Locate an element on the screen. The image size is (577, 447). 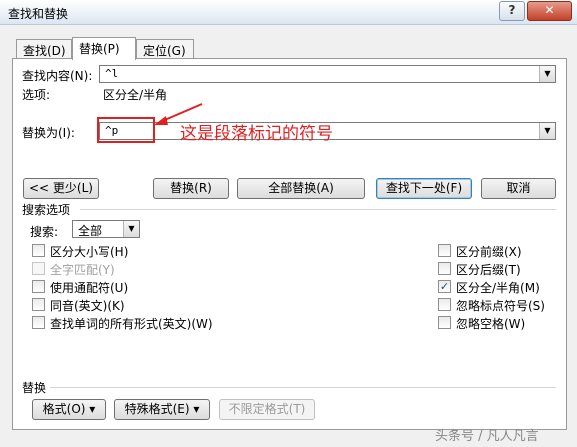
tab-goto: 定位(G) is located at coordinates (165, 49).